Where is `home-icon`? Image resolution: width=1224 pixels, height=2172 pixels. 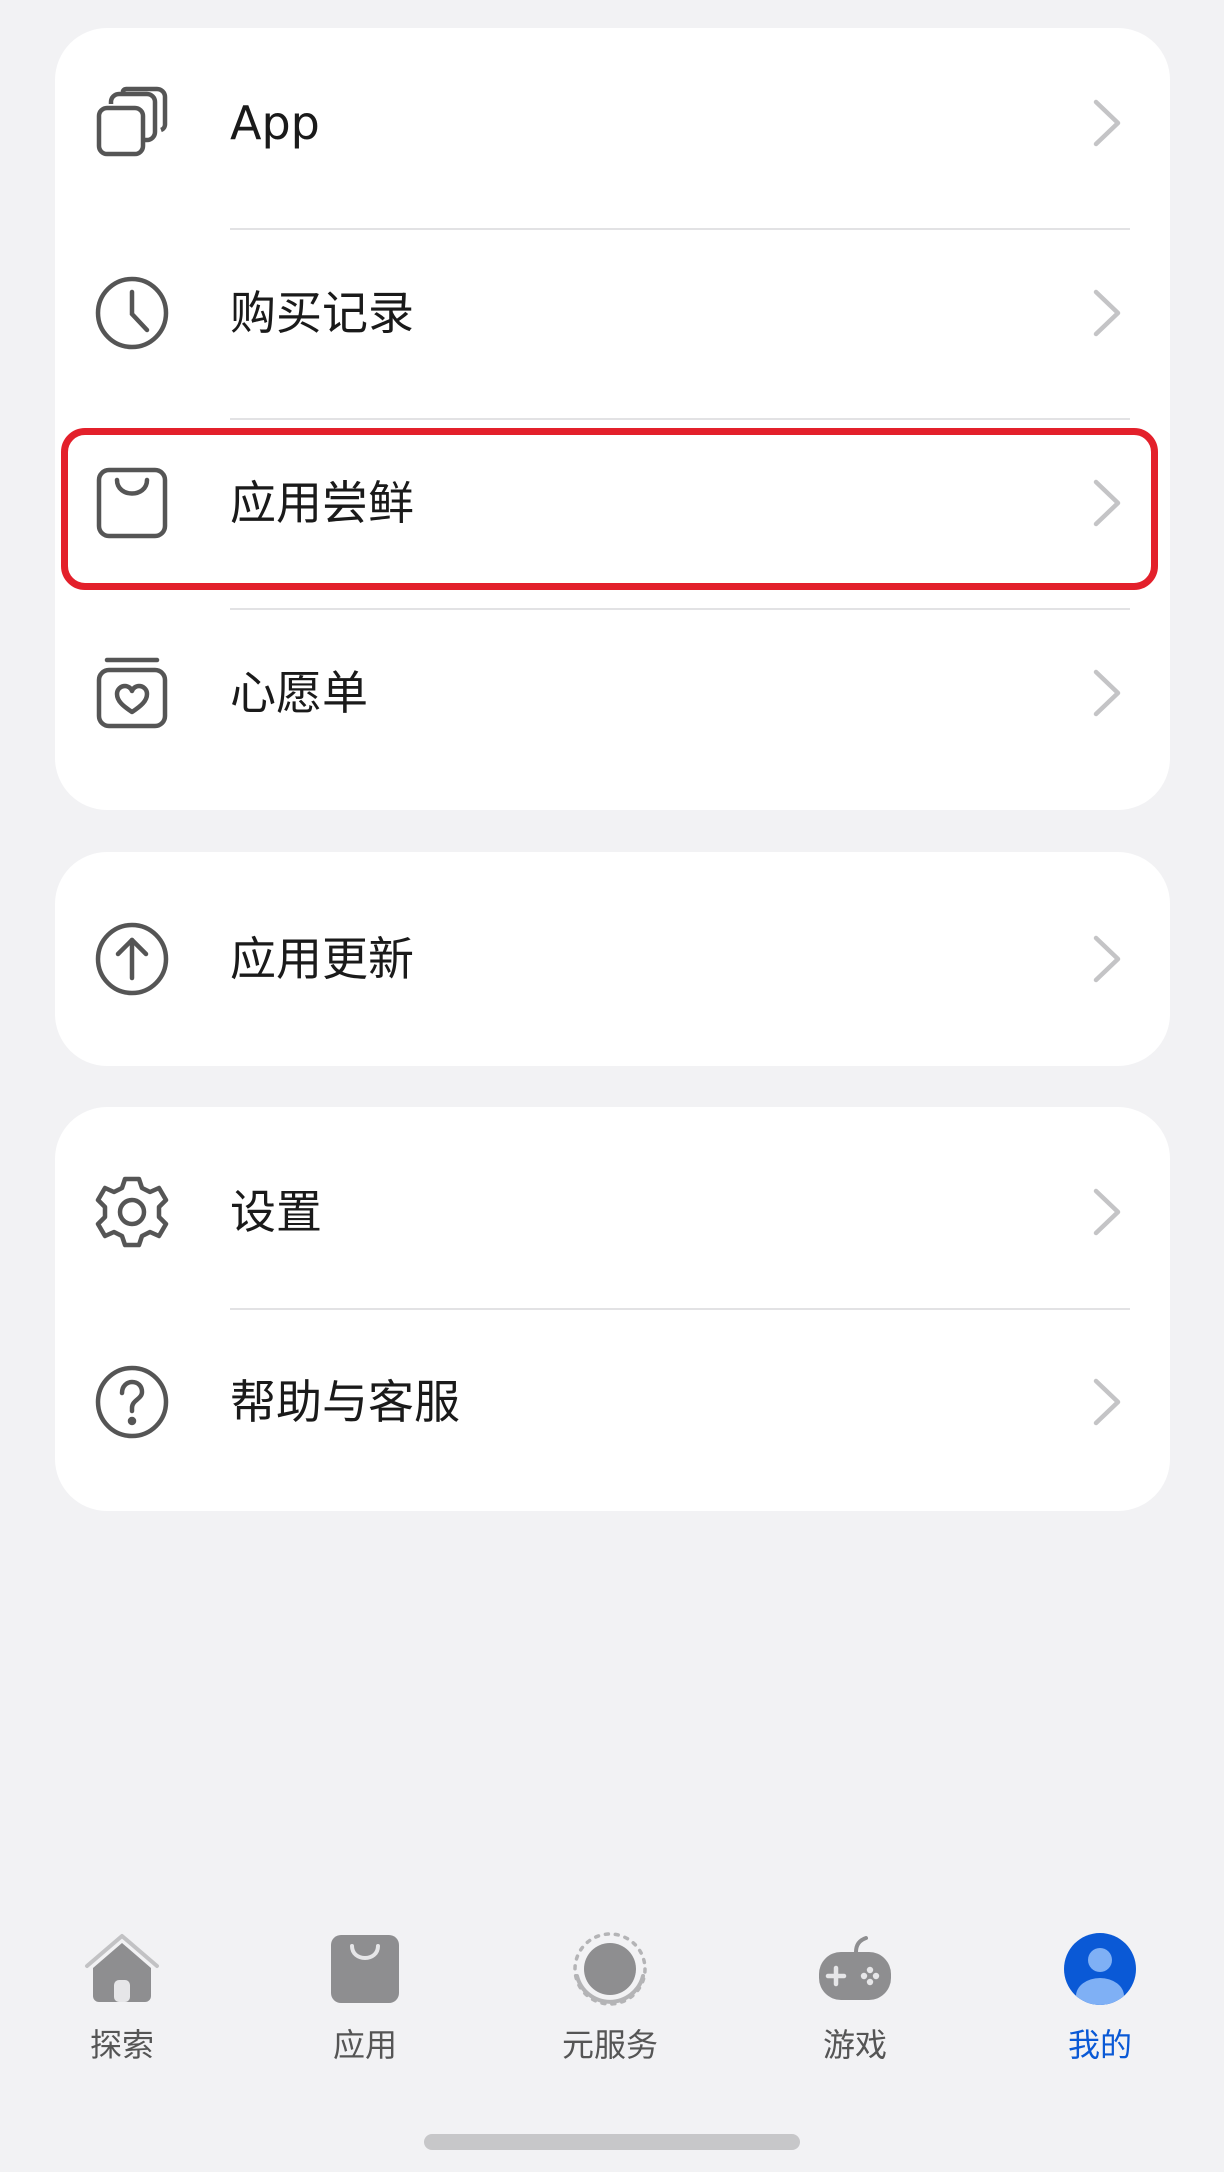
home-icon is located at coordinates (122, 1969).